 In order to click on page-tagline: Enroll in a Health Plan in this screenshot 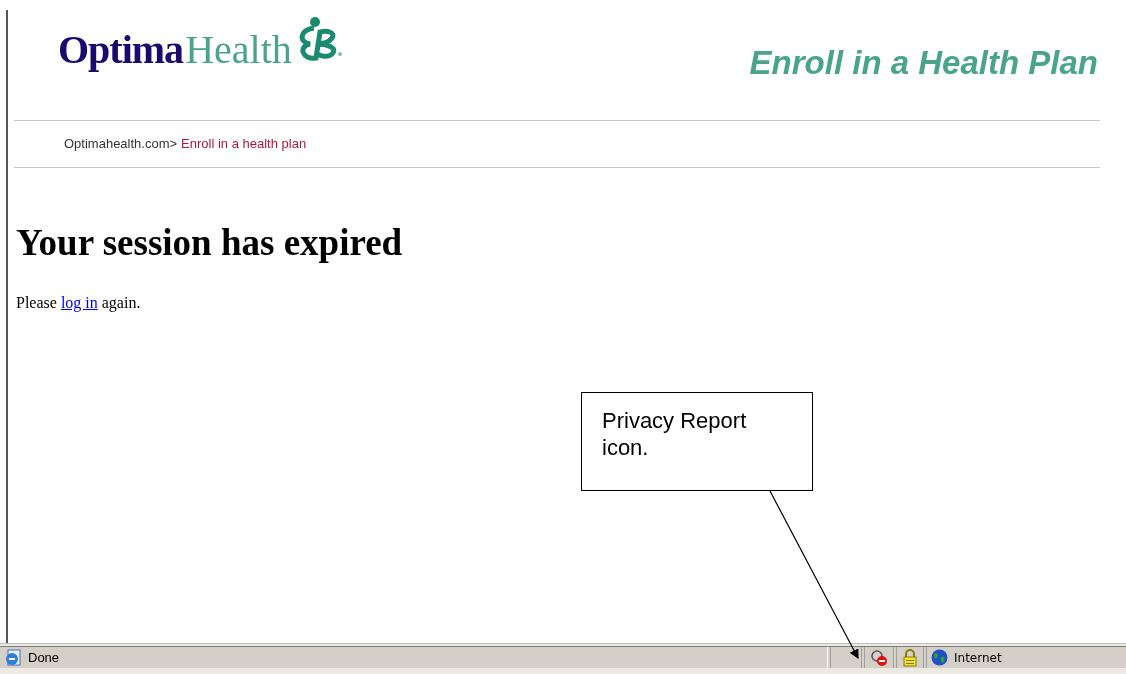, I will do `click(923, 62)`.